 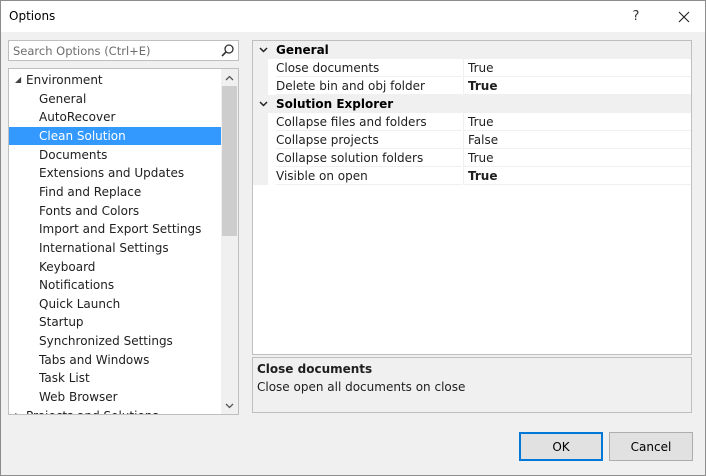 What do you see at coordinates (120, 229) in the screenshot?
I see `tree-item-label: Import and Export Settings` at bounding box center [120, 229].